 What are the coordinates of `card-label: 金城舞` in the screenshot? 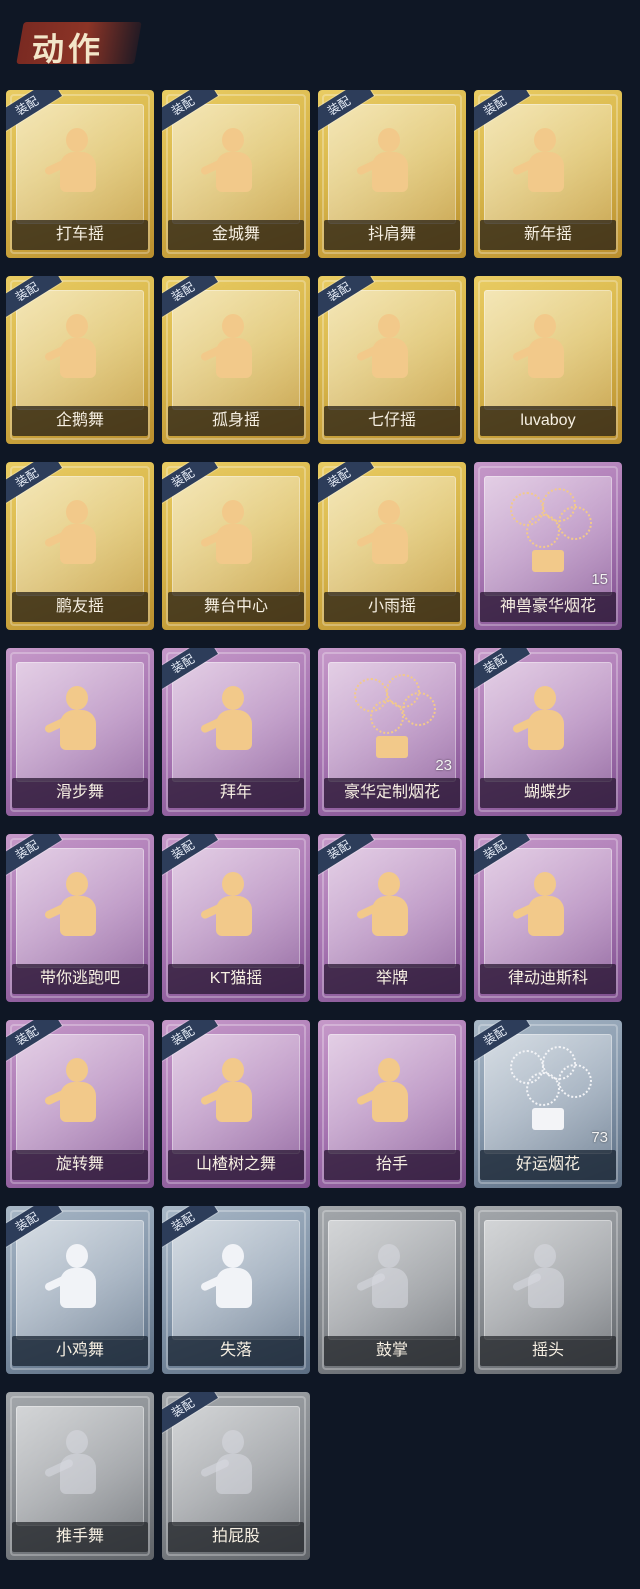 It's located at (235, 234).